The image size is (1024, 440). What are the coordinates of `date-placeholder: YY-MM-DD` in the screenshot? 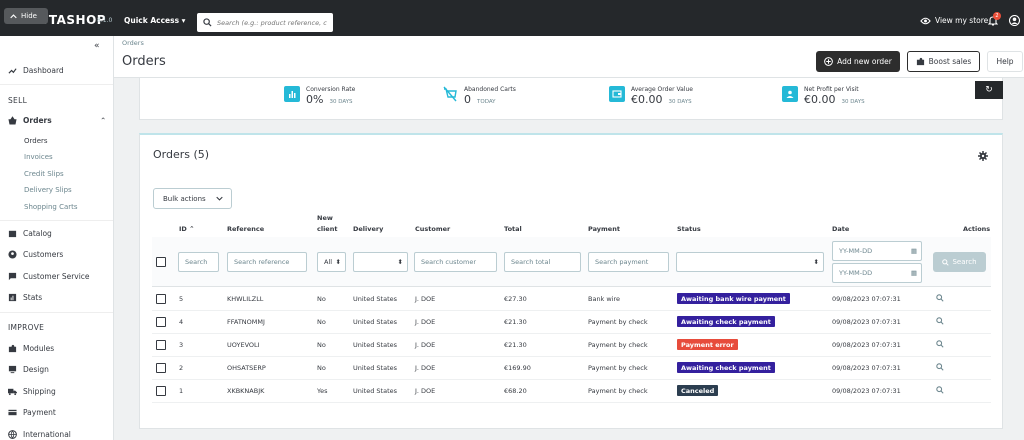 It's located at (856, 251).